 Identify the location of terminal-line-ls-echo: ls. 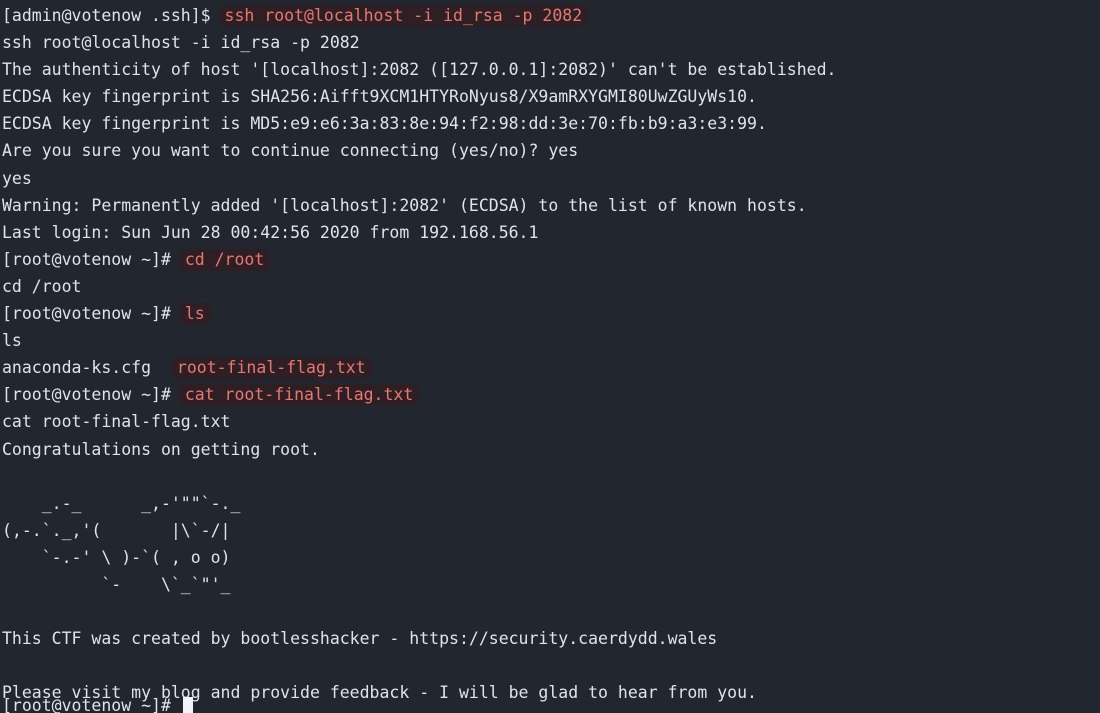
(12, 341).